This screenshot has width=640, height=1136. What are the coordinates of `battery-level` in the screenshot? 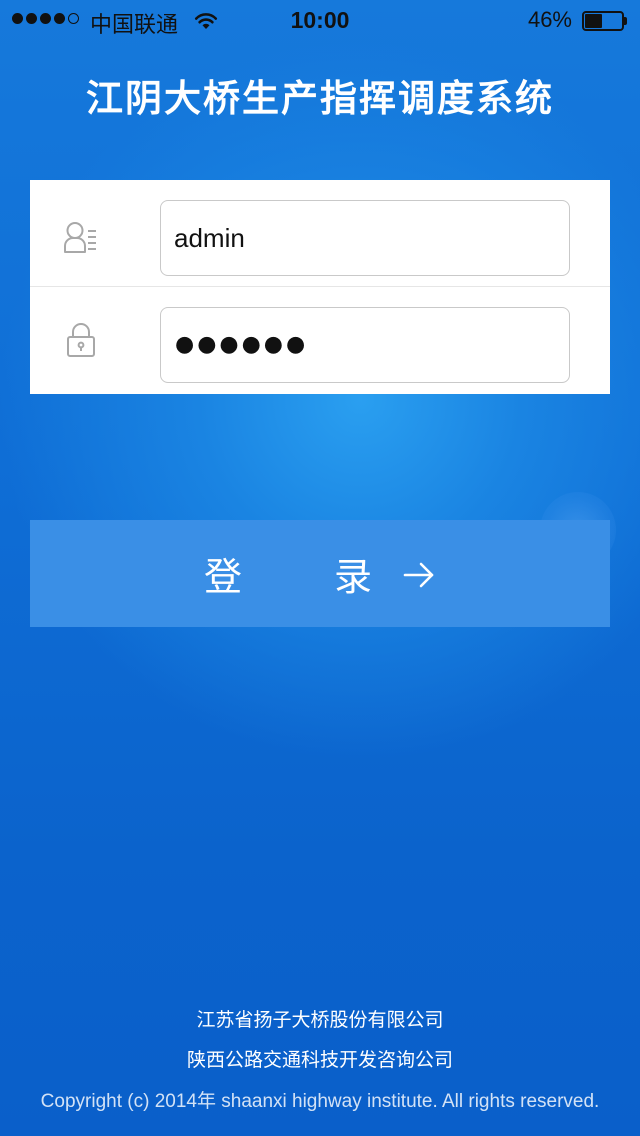 It's located at (593, 21).